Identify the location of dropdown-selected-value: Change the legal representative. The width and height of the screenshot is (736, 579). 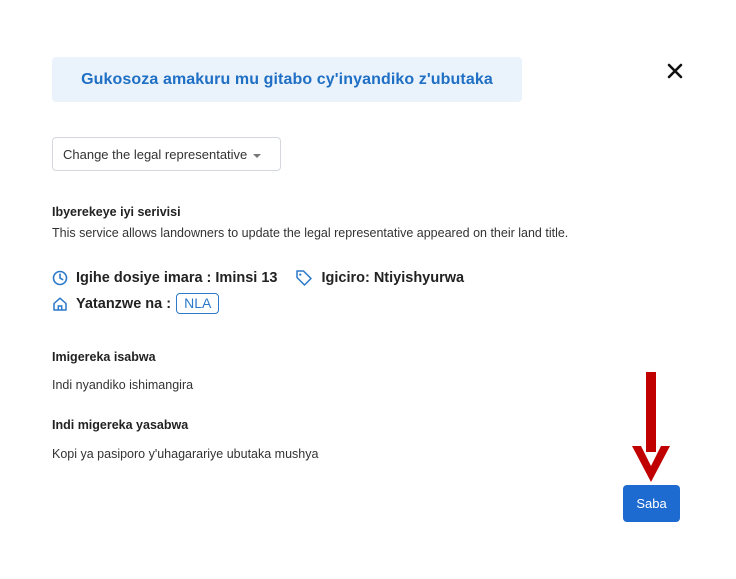
(155, 154).